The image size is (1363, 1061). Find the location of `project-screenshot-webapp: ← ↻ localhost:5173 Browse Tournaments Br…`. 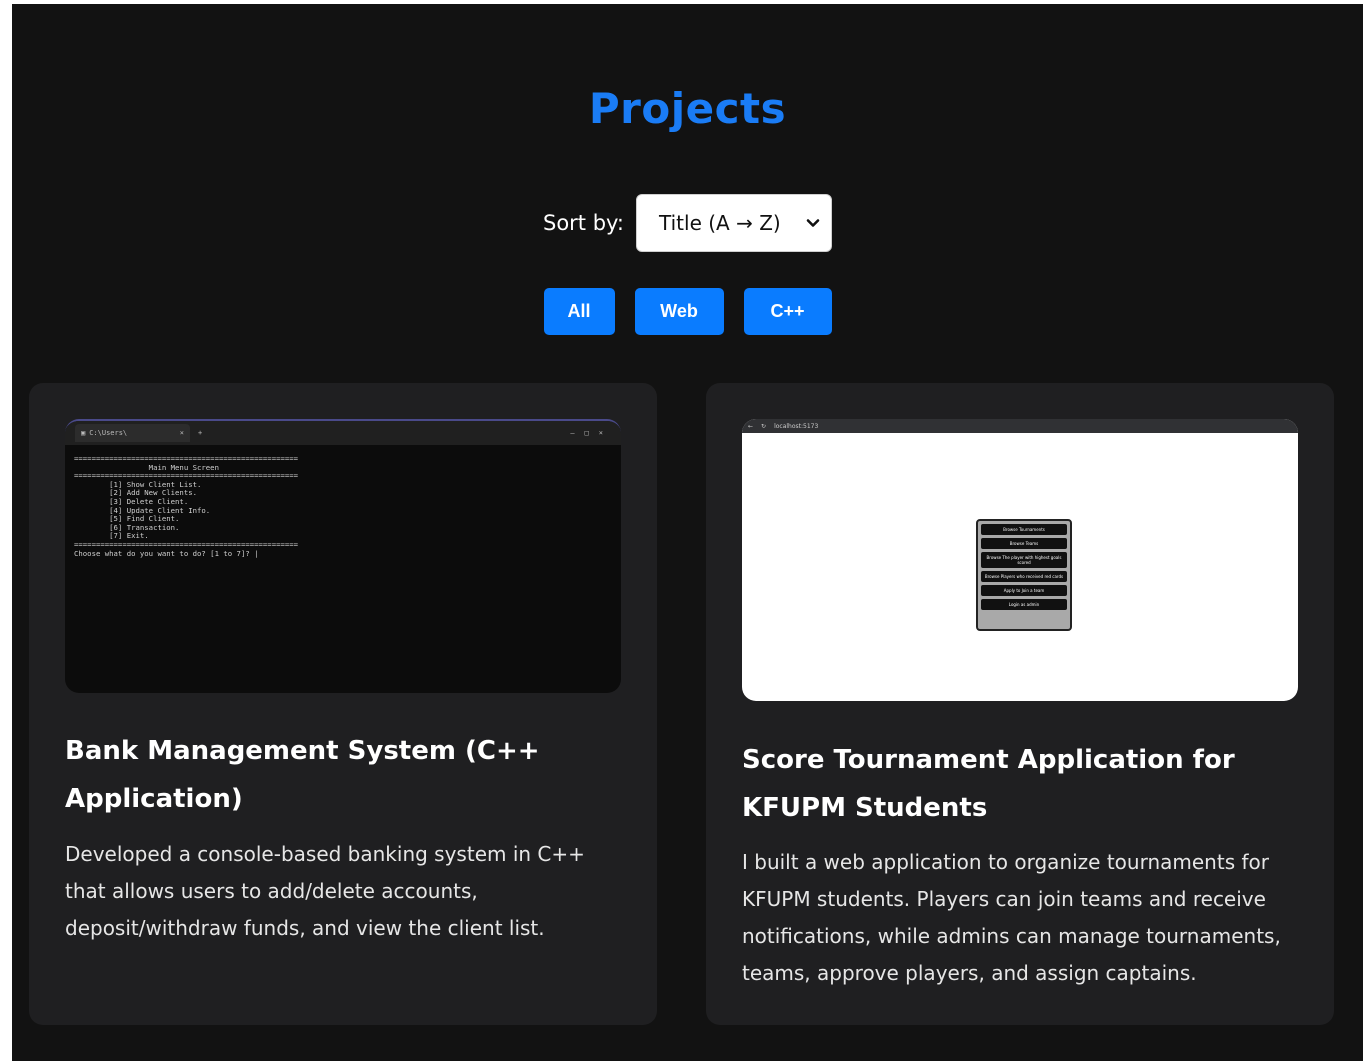

project-screenshot-webapp: ← ↻ localhost:5173 Browse Tournaments Br… is located at coordinates (1020, 560).